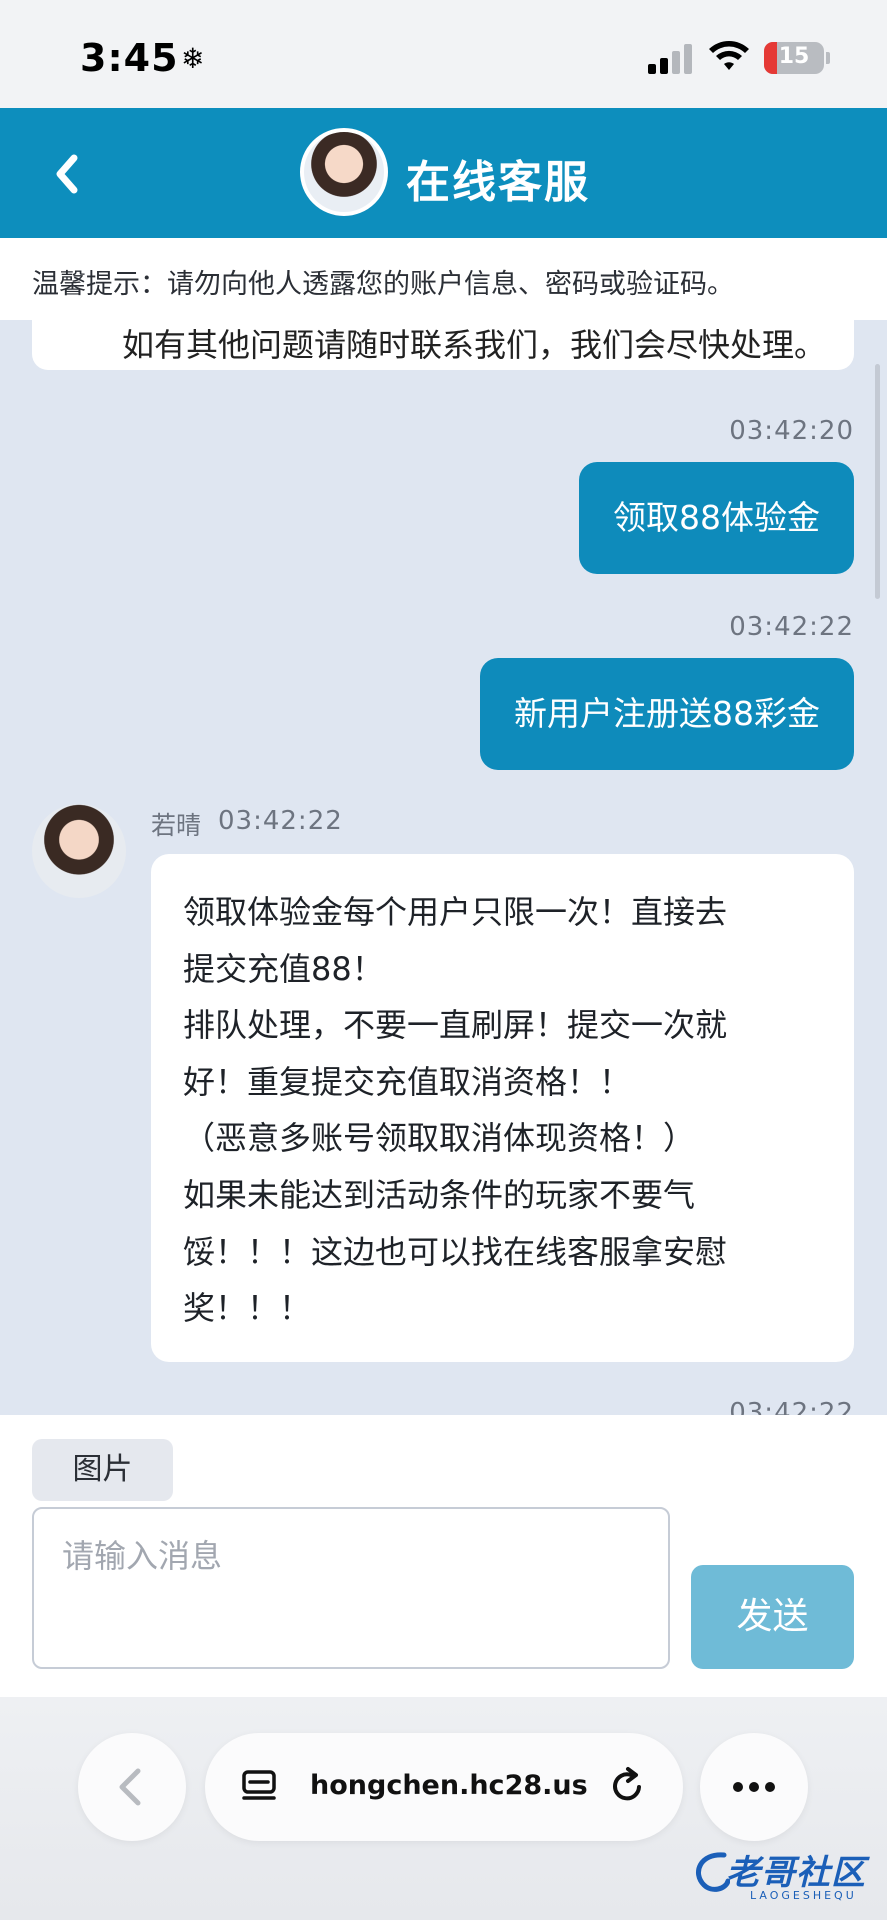 This screenshot has width=887, height=1920. Describe the element at coordinates (443, 54) in the screenshot. I see `status-bar: 3:45 ❄ 15` at that location.